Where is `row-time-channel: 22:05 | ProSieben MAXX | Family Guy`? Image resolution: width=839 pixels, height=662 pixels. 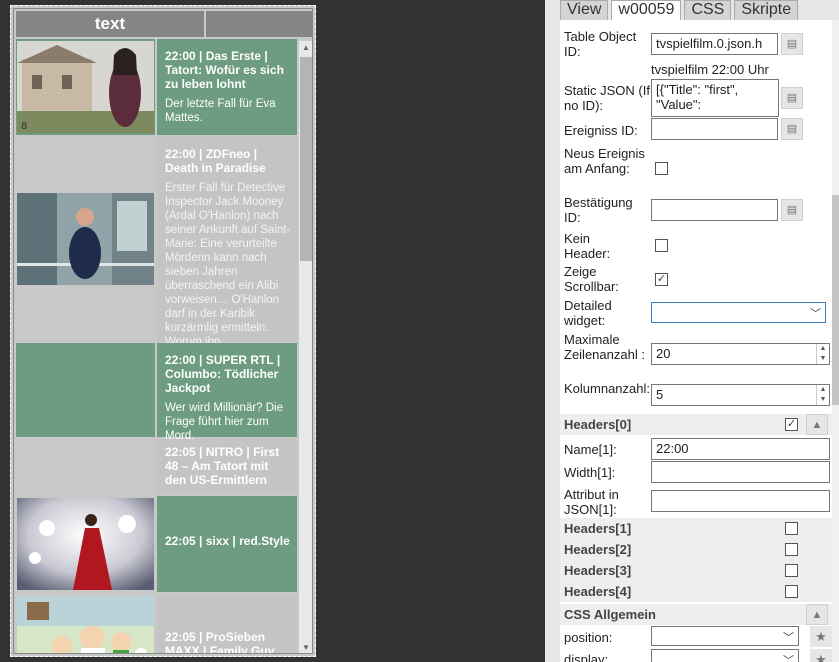 row-time-channel: 22:05 | ProSieben MAXX | Family Guy is located at coordinates (220, 642).